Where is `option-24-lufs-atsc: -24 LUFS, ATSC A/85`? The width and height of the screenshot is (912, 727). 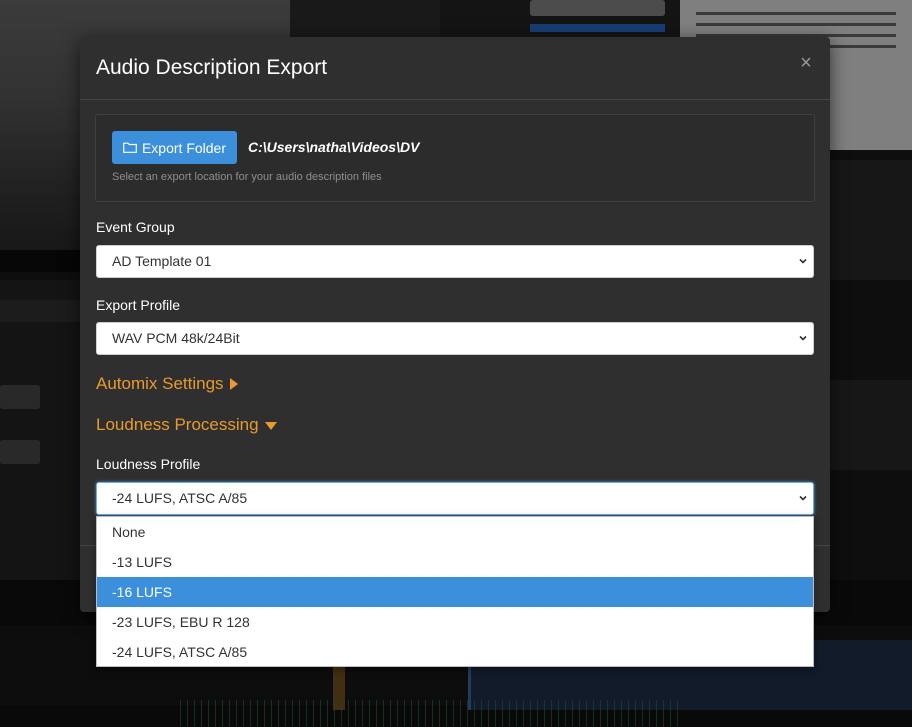 option-24-lufs-atsc: -24 LUFS, ATSC A/85 is located at coordinates (455, 652).